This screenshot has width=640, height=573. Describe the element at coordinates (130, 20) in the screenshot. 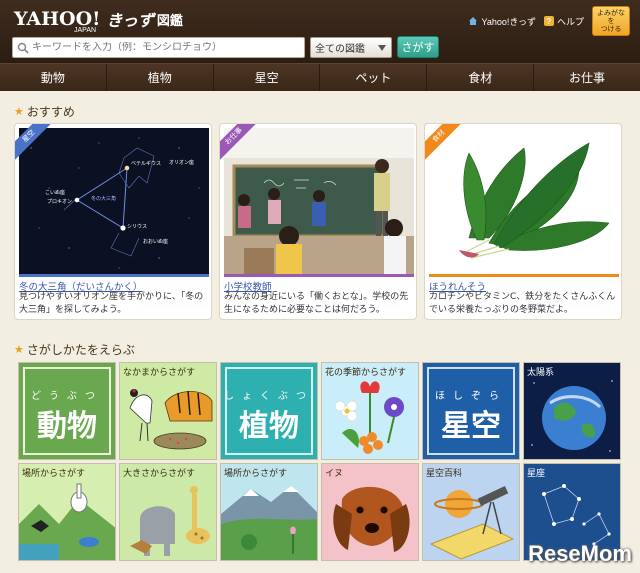

I see `logo-kids-text: きっず` at that location.